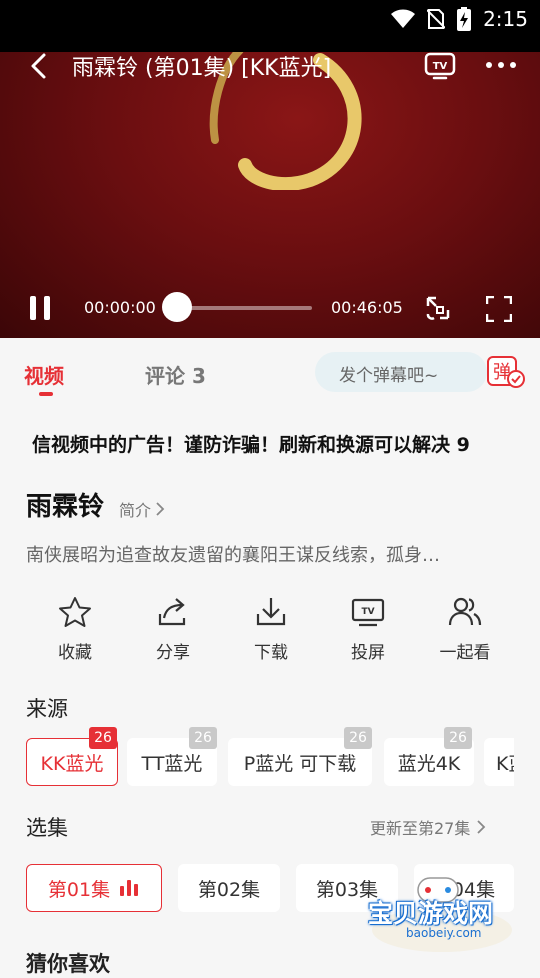 Image resolution: width=540 pixels, height=978 pixels. Describe the element at coordinates (368, 653) in the screenshot. I see `cast-label: 投屏` at that location.